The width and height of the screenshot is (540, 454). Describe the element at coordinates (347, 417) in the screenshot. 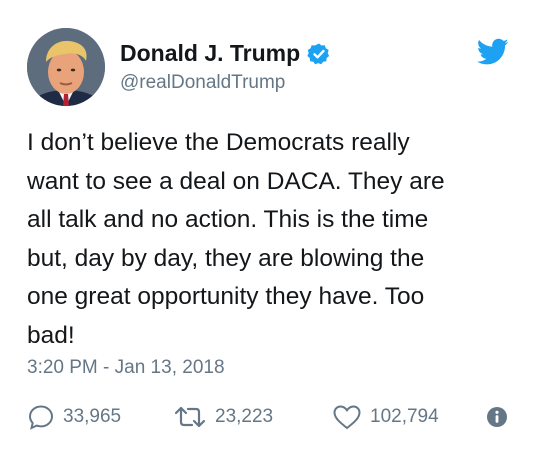

I see `heart-icon` at that location.